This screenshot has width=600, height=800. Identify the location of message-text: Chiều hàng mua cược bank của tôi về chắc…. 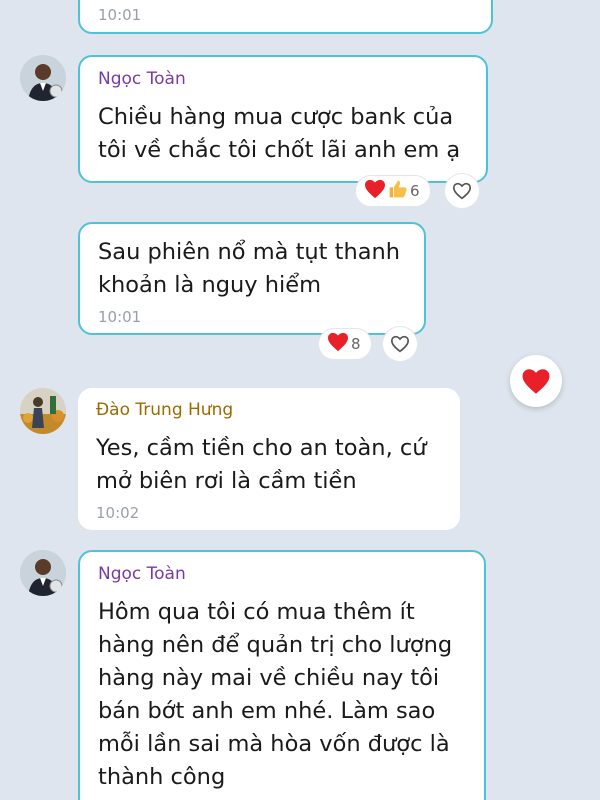
(279, 133).